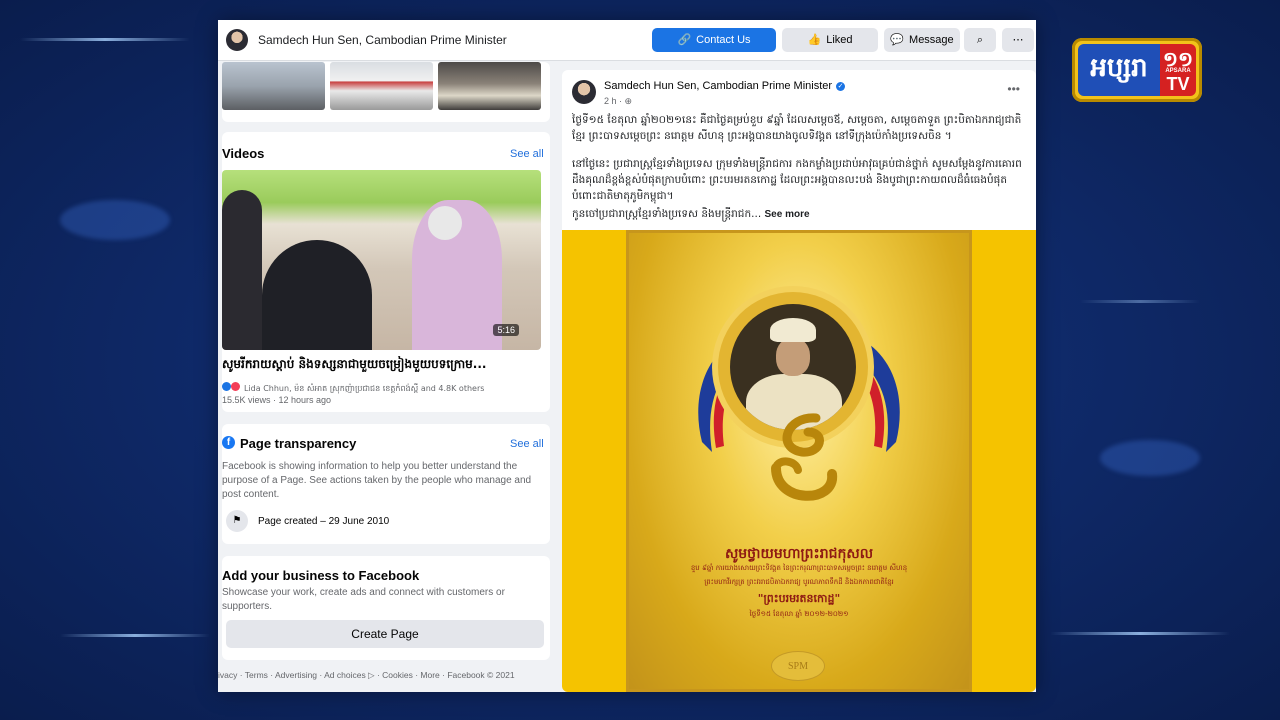 The image size is (1280, 720). I want to click on photos-card, so click(386, 92).